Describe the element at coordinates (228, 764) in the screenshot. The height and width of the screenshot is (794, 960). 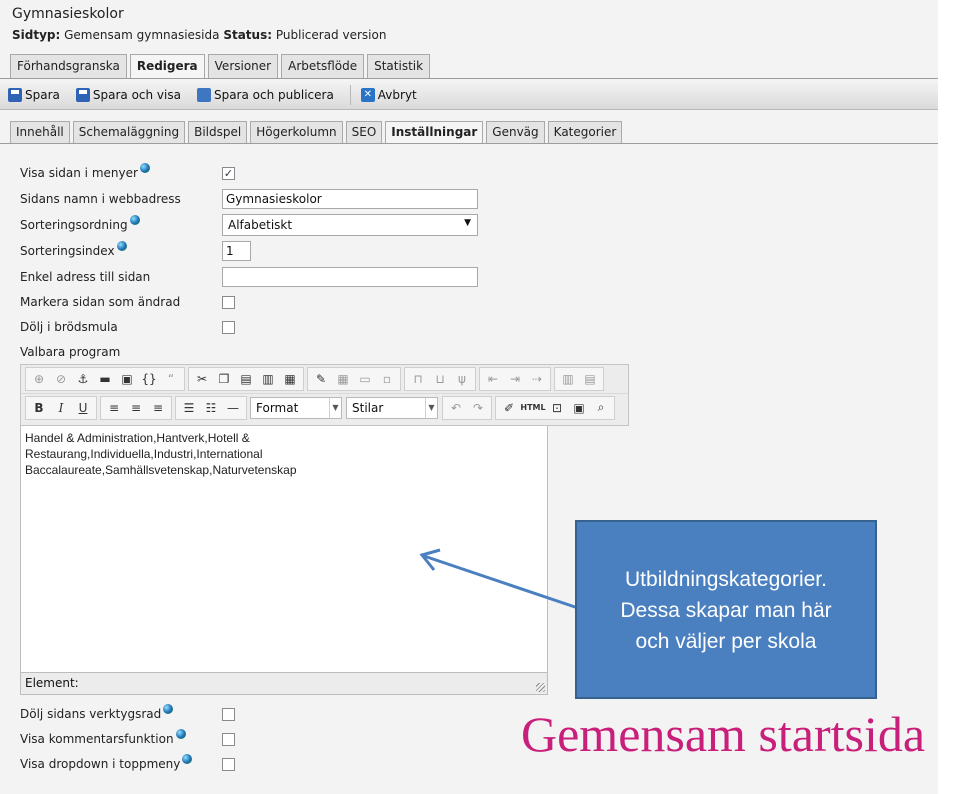
I see `show-dropdown-checkbox` at that location.